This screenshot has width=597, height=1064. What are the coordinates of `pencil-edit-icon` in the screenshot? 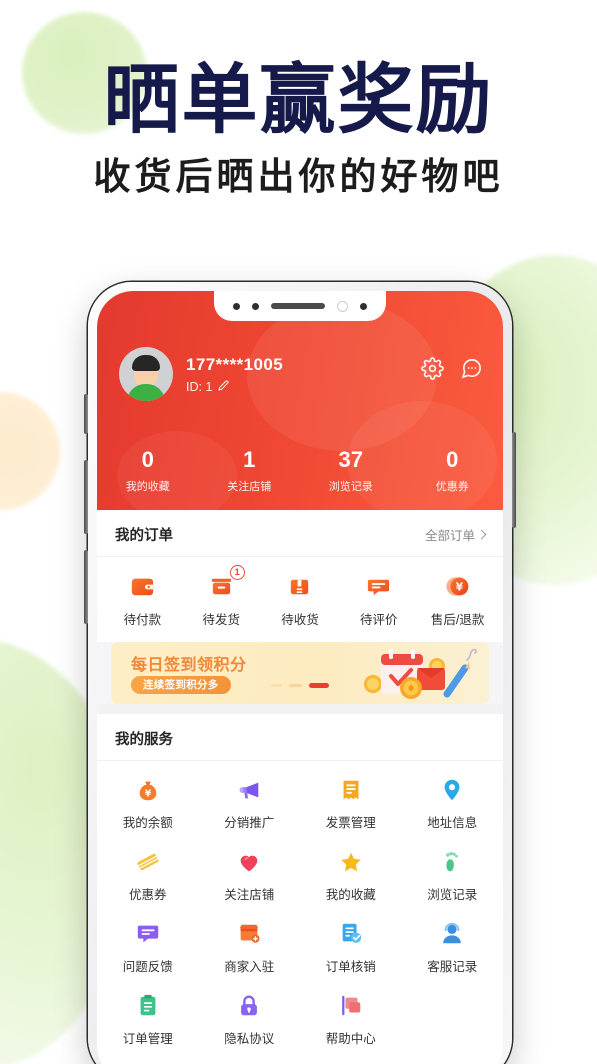 It's located at (223, 387).